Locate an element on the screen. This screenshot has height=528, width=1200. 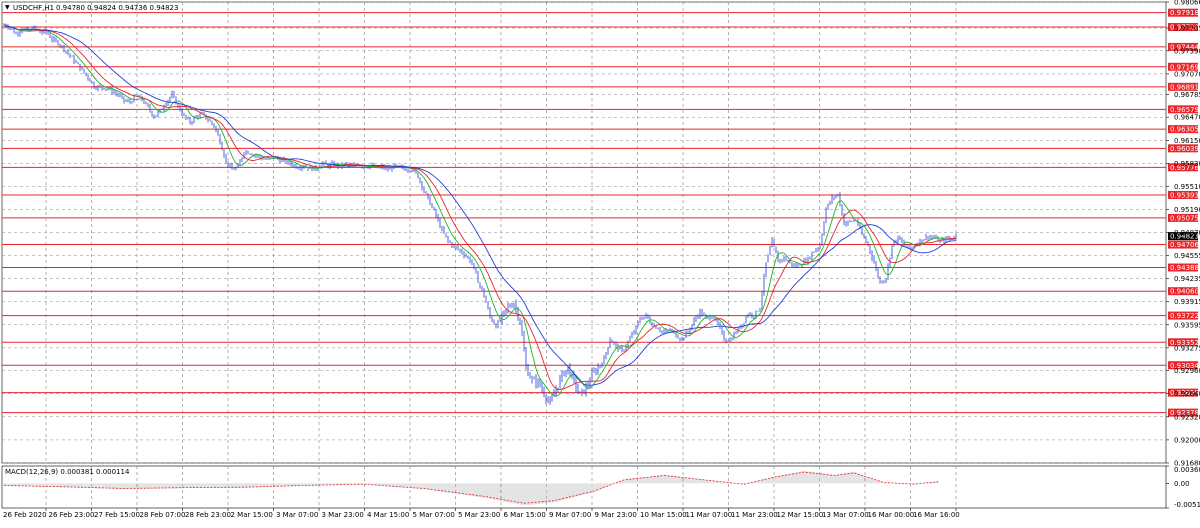
macd-y-tick-label: 0.00 is located at coordinates (1182, 484).